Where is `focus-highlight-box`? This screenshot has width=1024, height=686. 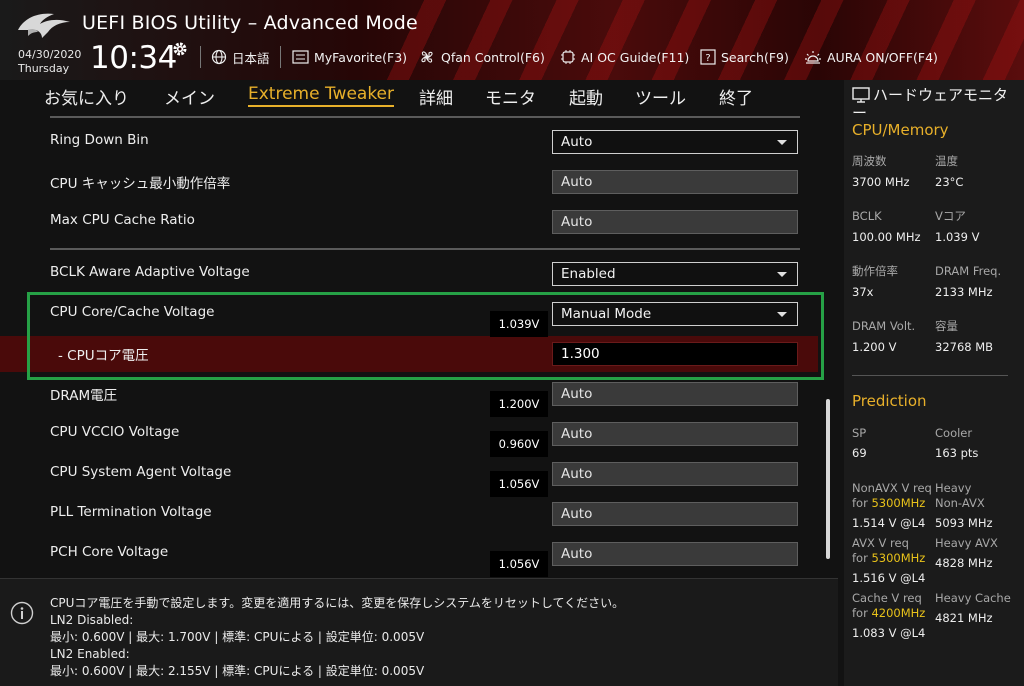
focus-highlight-box is located at coordinates (425, 336).